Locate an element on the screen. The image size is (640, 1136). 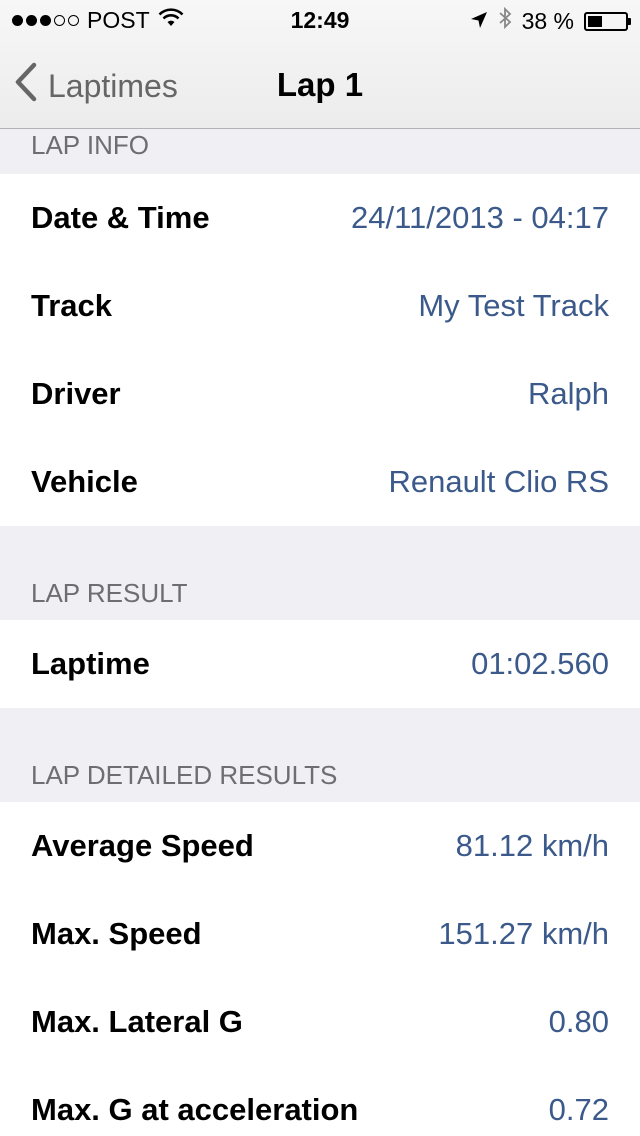
navigation-bar: Laptimes Lap 1 is located at coordinates (320, 84).